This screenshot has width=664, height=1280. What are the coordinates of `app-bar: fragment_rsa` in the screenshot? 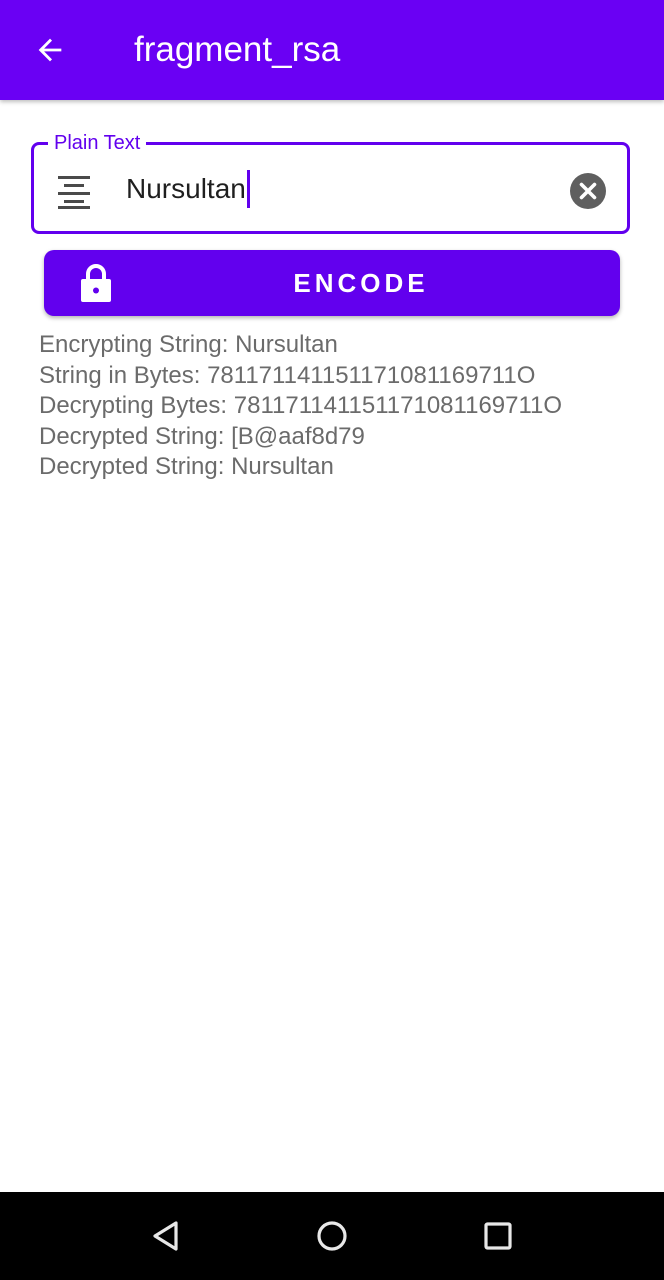 It's located at (332, 50).